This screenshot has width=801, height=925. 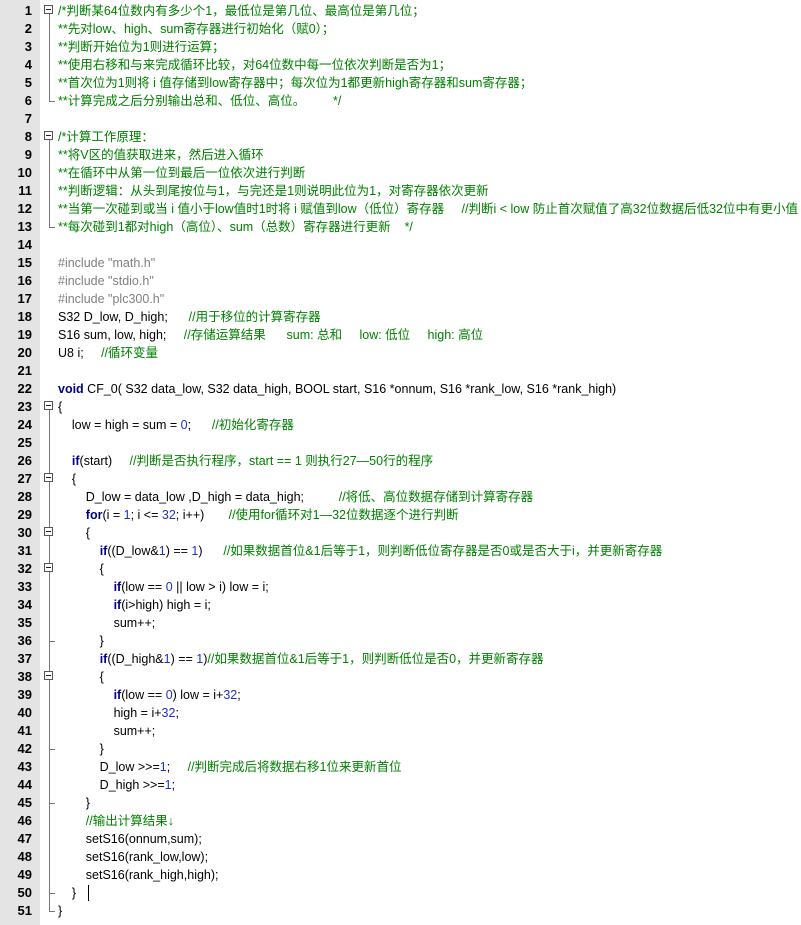 I want to click on code-line: 23 {, so click(x=400, y=407).